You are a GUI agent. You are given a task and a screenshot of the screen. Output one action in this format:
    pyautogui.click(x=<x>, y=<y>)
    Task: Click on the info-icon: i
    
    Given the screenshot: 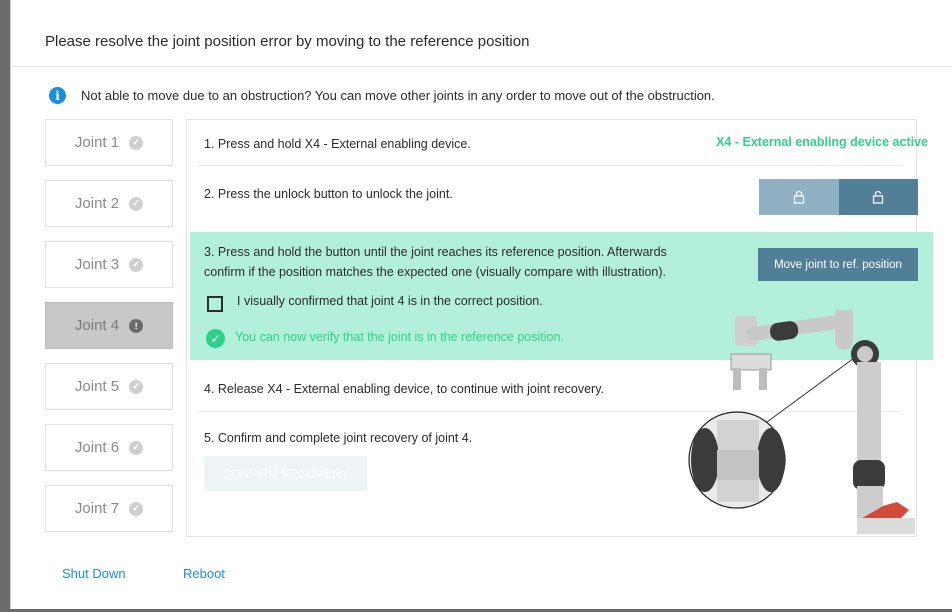 What is the action you would take?
    pyautogui.click(x=57, y=95)
    